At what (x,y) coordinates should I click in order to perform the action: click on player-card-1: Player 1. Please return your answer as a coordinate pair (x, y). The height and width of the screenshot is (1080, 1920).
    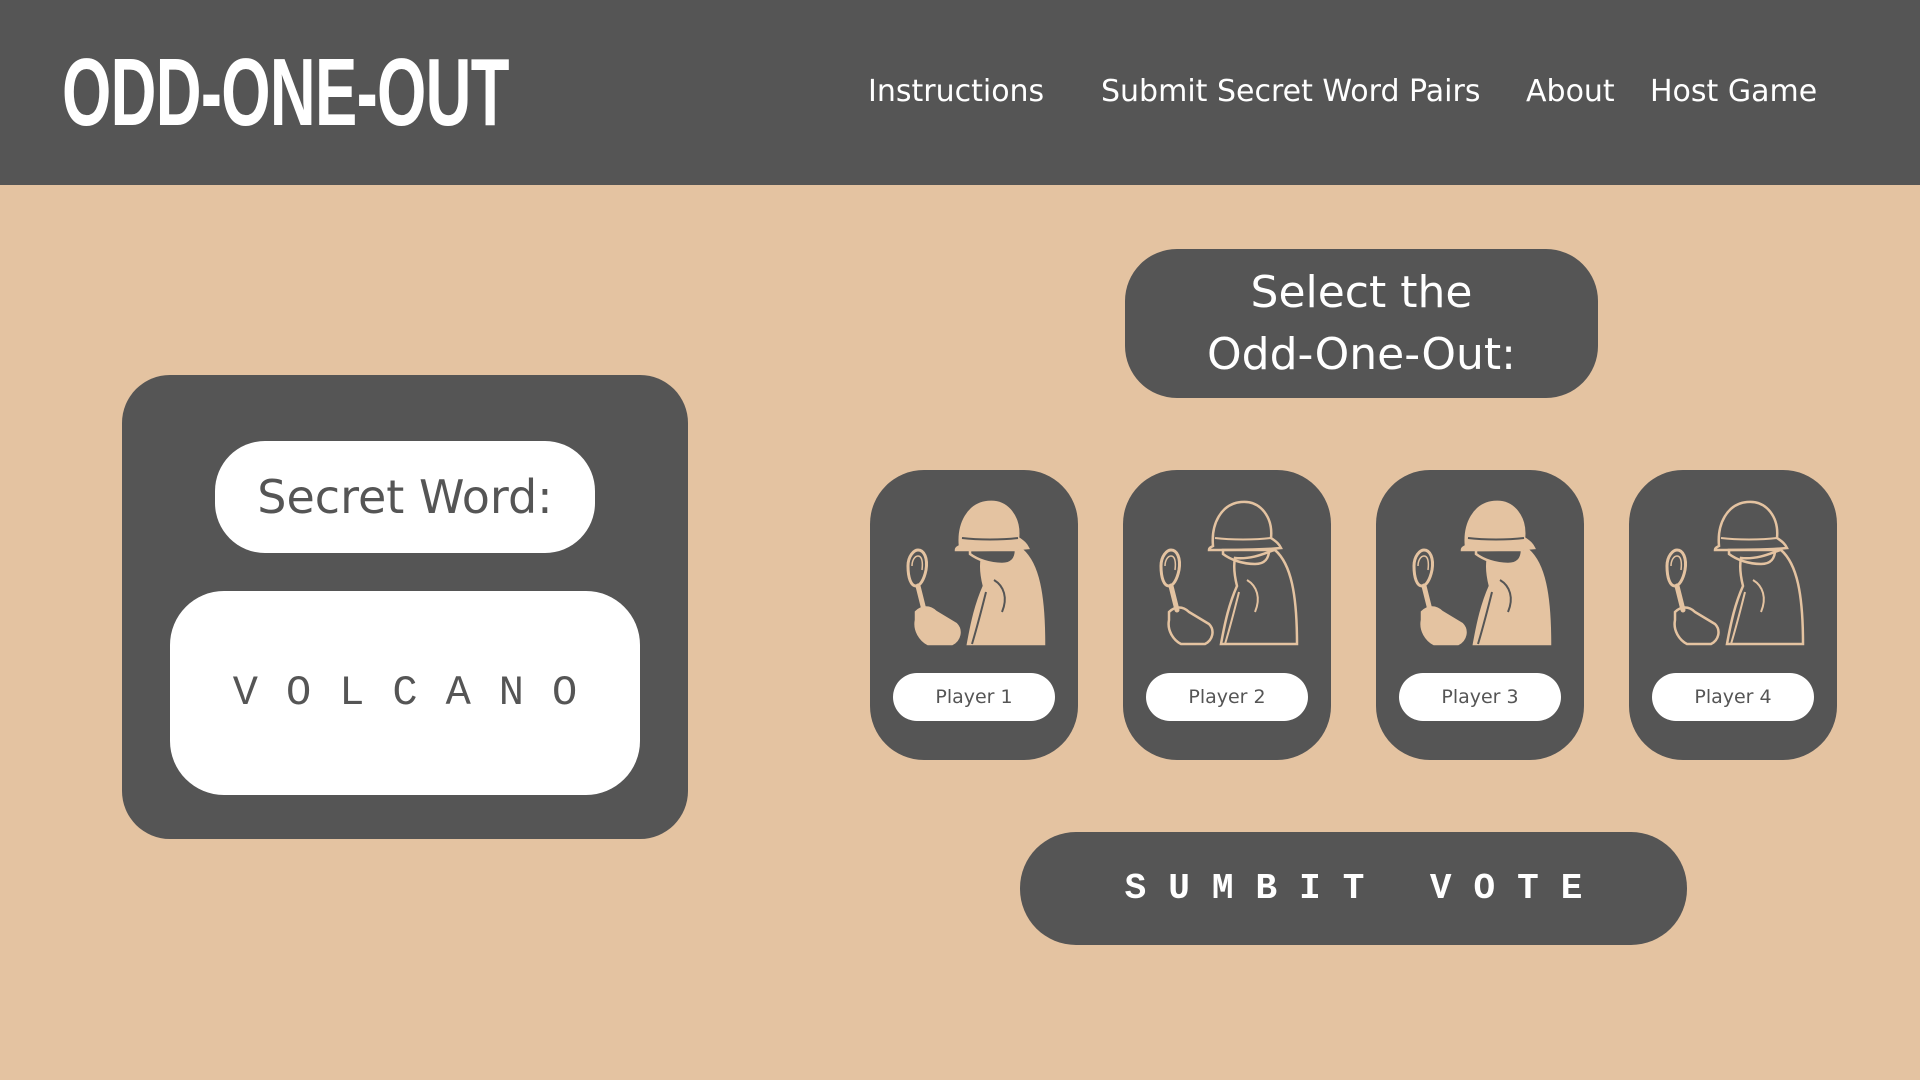
    Looking at the image, I should click on (974, 615).